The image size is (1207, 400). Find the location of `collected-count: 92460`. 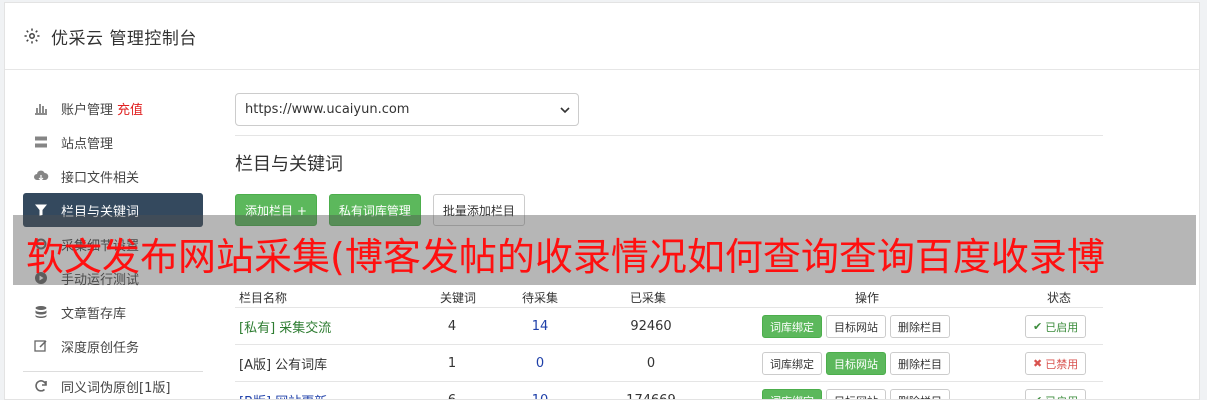

collected-count: 92460 is located at coordinates (651, 326).